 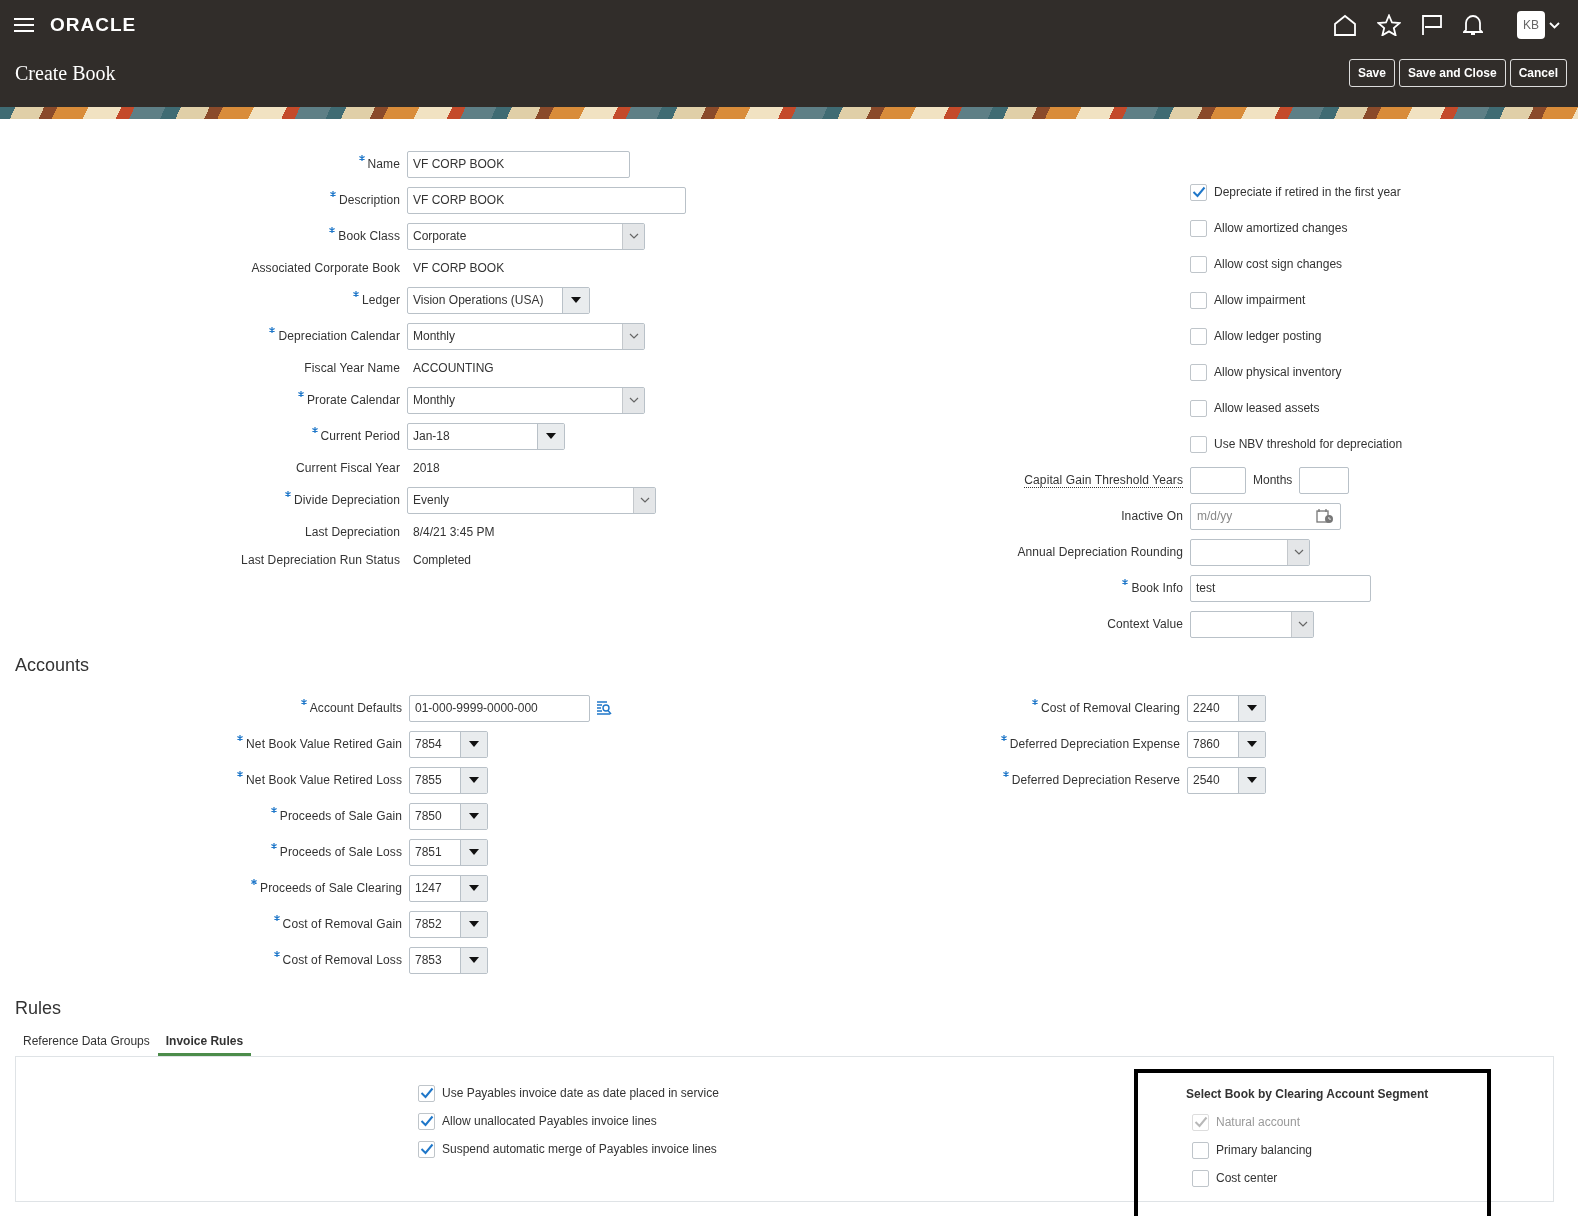 I want to click on field-label: Annual Depreciation Rounding, so click(x=1100, y=552).